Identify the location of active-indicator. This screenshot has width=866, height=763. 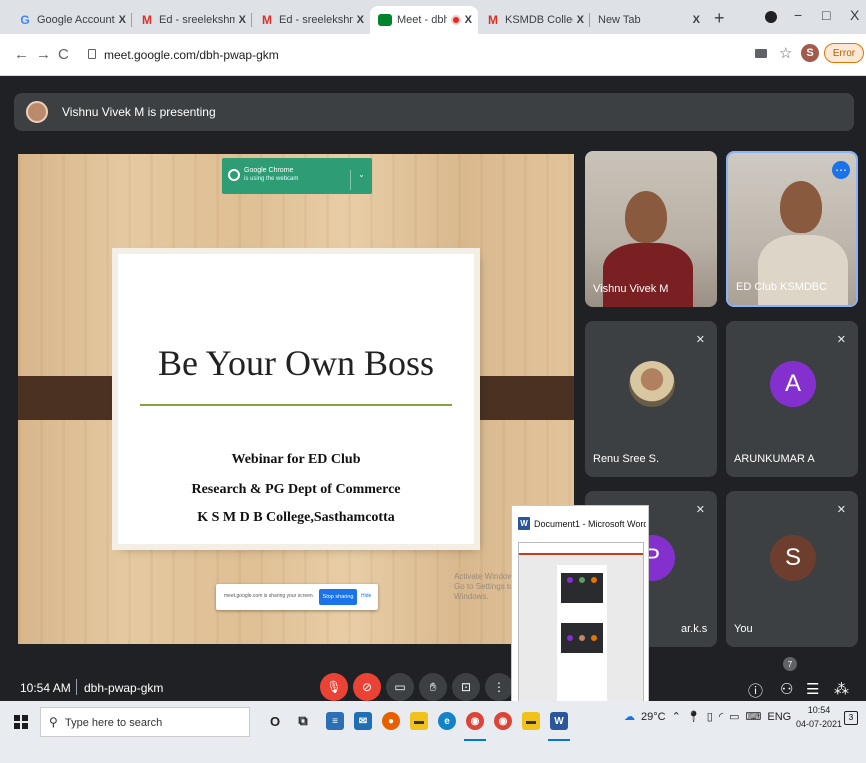
(559, 740).